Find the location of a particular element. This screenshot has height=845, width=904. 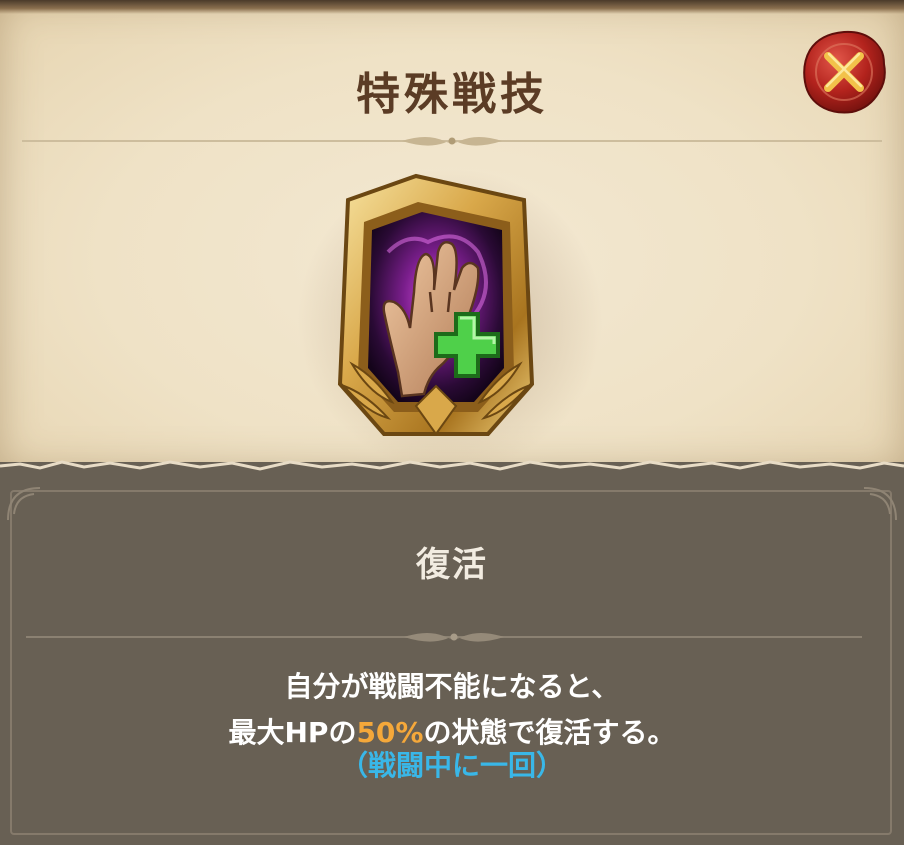

description-line-1: 自分が戦闘不能になると、 is located at coordinates (452, 686).